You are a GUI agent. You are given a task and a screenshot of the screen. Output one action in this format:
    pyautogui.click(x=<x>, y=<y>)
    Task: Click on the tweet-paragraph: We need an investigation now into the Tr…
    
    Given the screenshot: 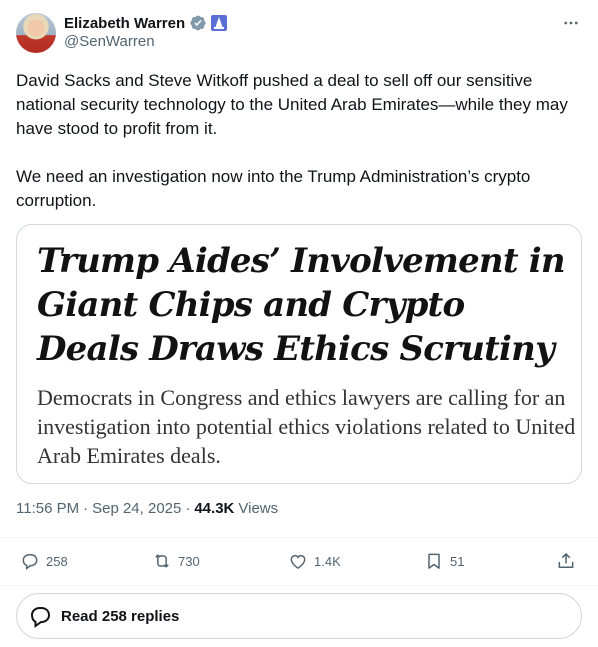 What is the action you would take?
    pyautogui.click(x=273, y=188)
    